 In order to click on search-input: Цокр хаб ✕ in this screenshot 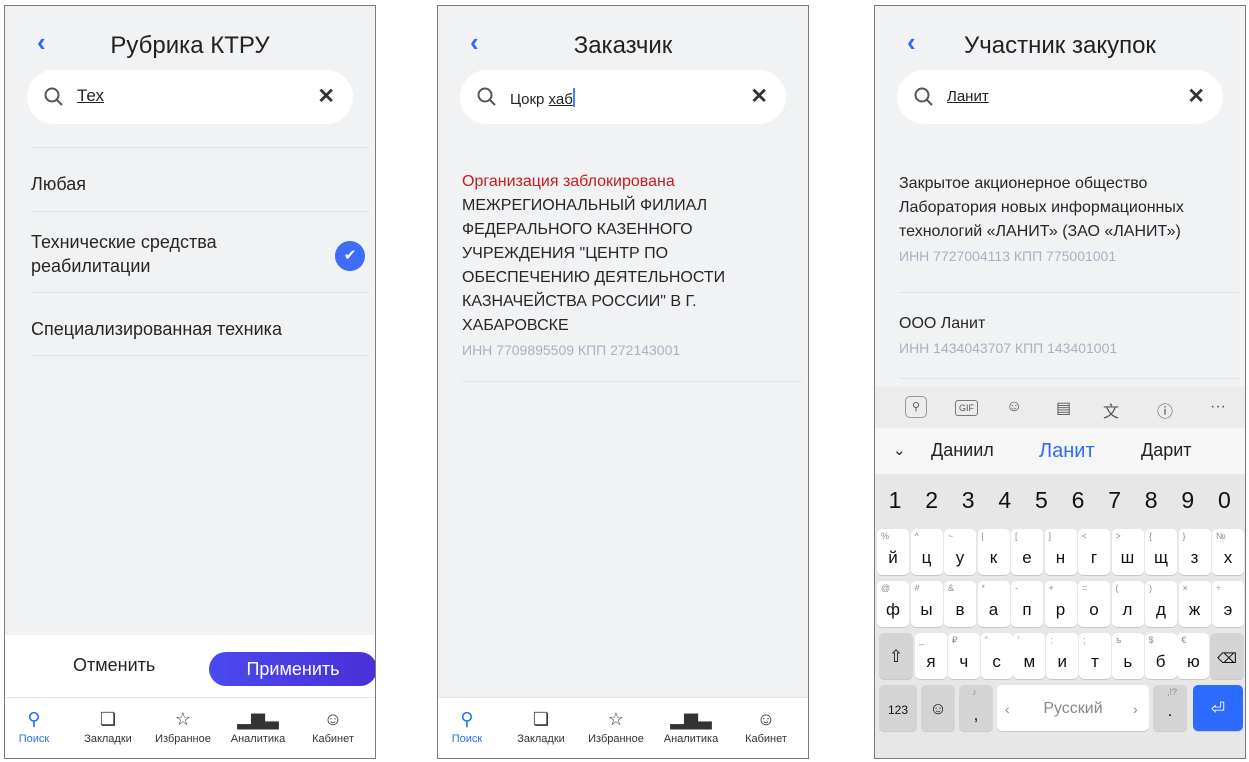, I will do `click(623, 97)`.